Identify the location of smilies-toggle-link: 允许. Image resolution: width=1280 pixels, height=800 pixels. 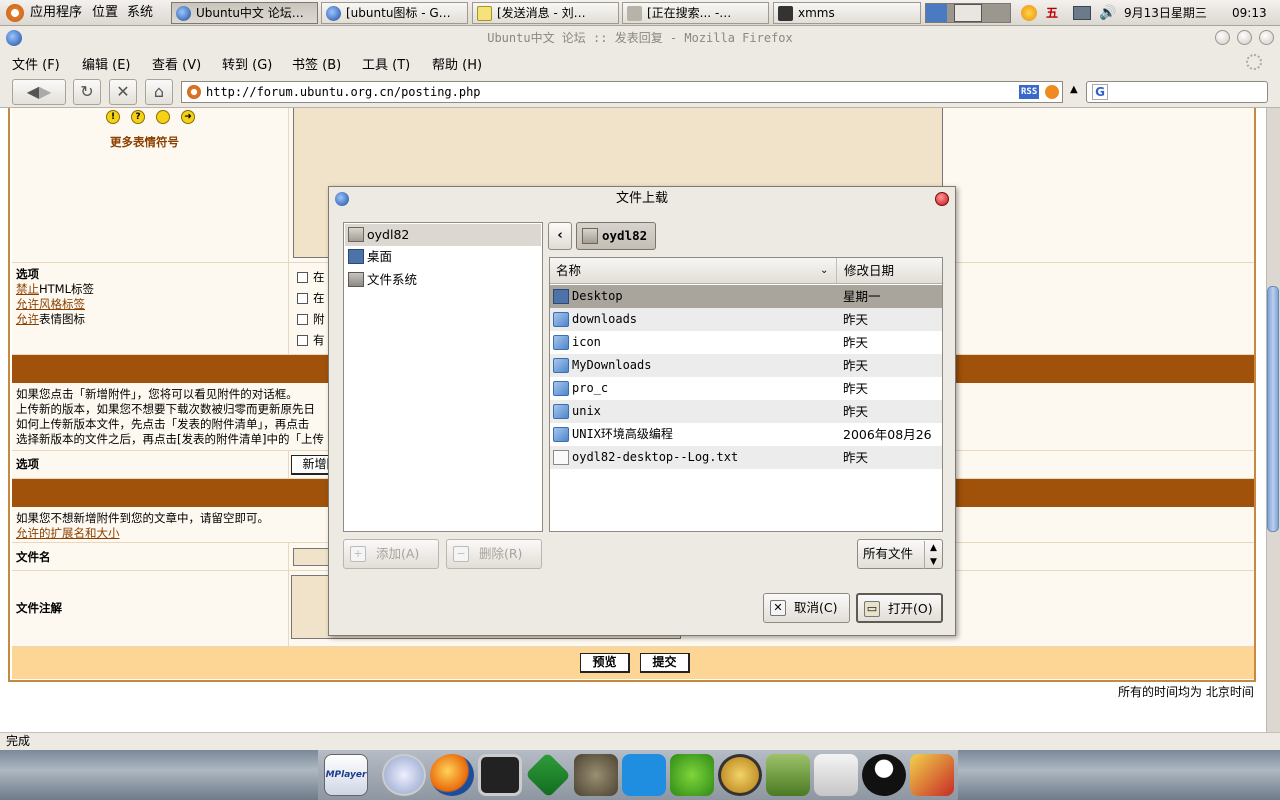
(27, 319).